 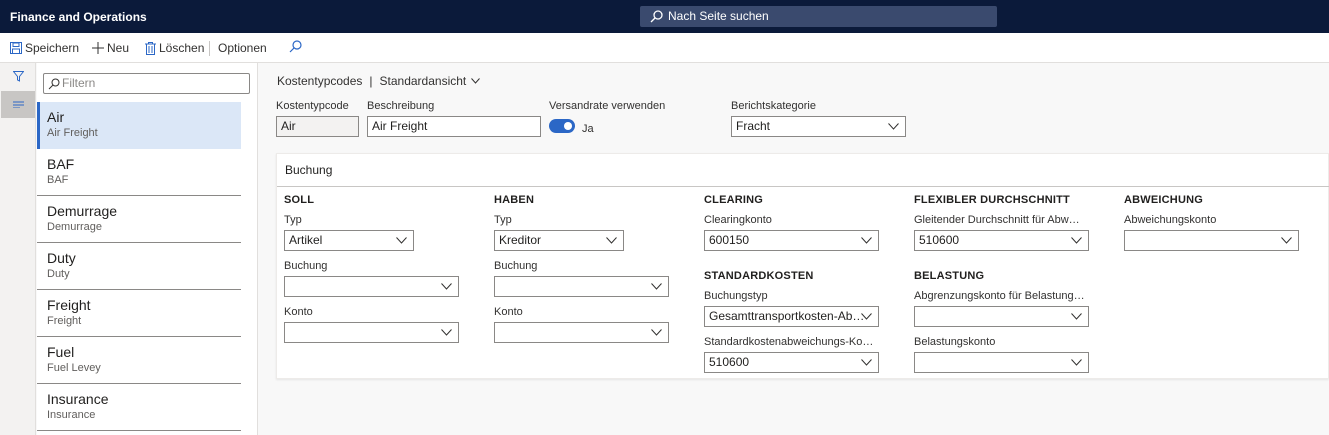 I want to click on action-separator, so click(x=209, y=48).